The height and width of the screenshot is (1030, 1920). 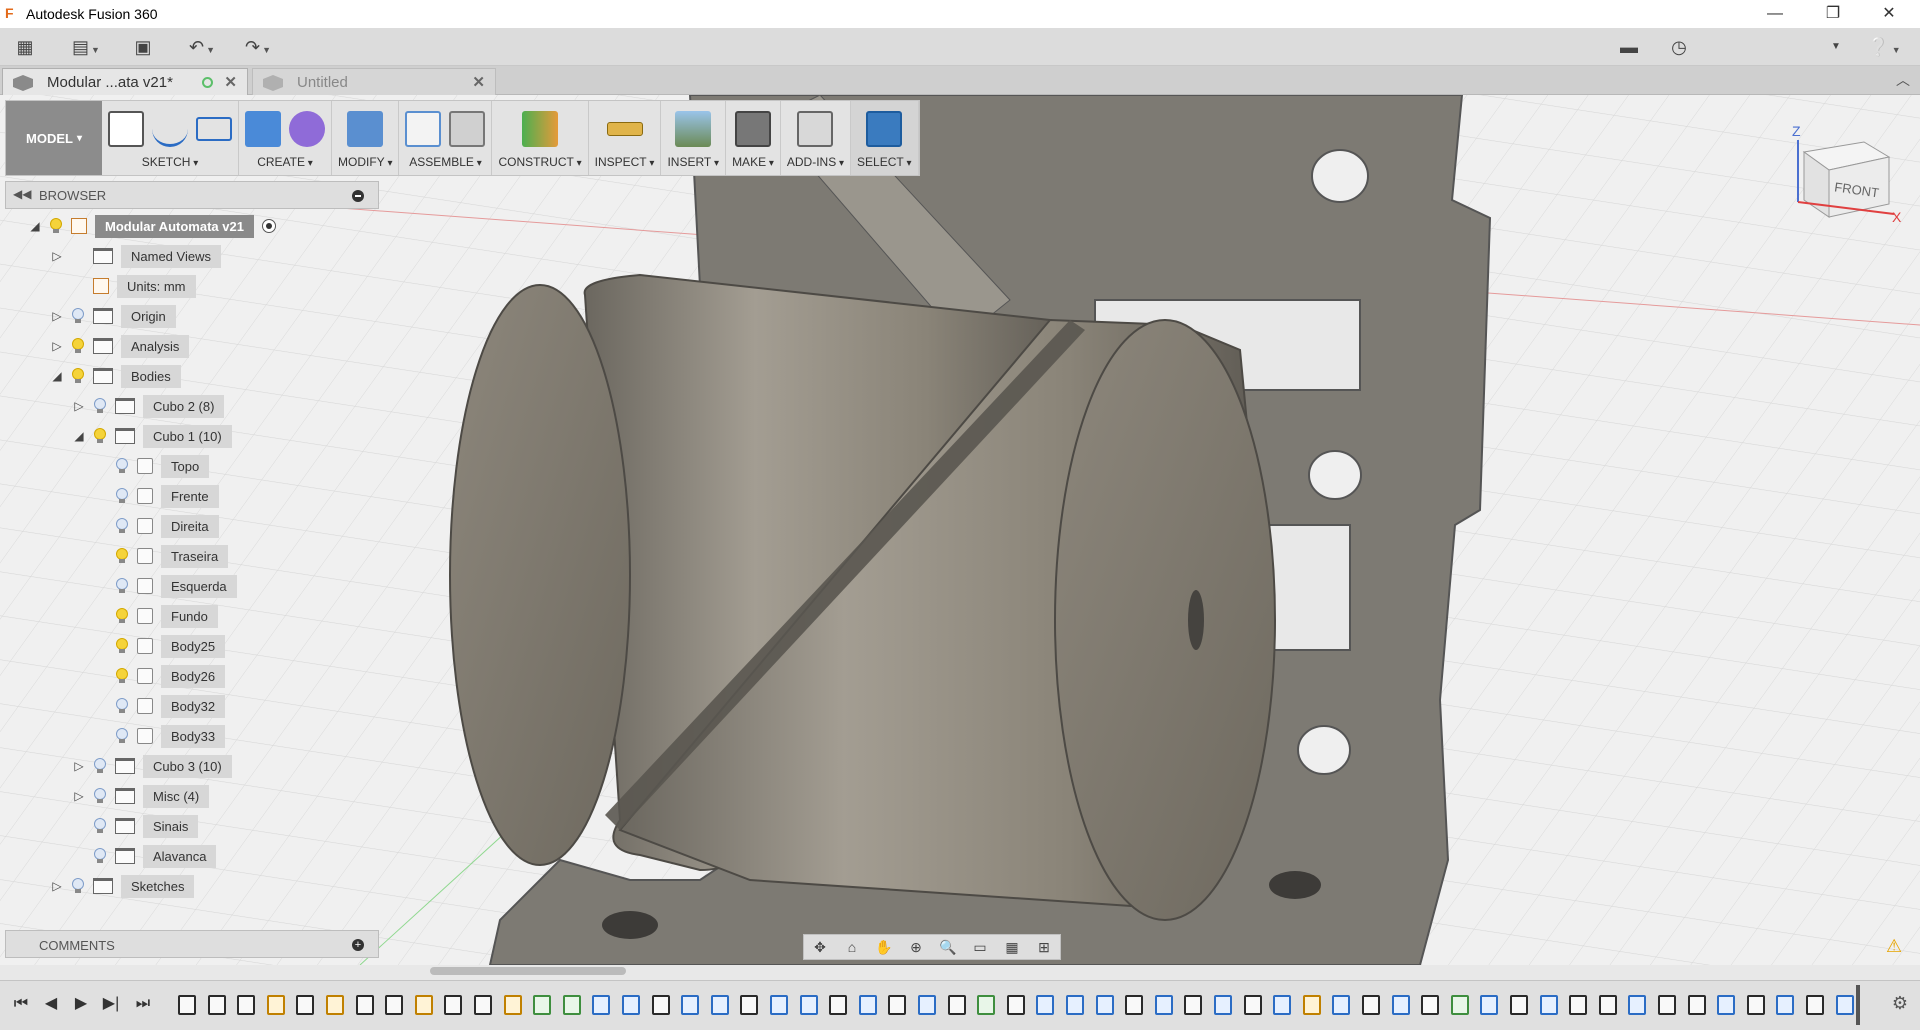 What do you see at coordinates (170, 138) in the screenshot?
I see `sketch-group: SKETCH` at bounding box center [170, 138].